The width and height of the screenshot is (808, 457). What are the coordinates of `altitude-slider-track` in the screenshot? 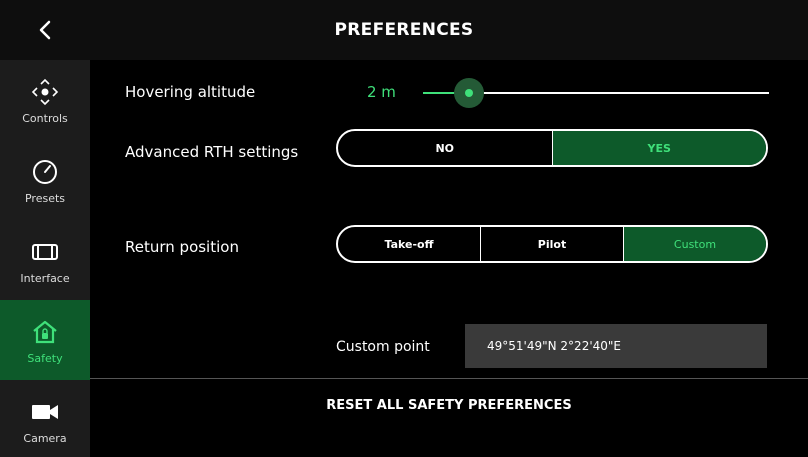 It's located at (619, 93).